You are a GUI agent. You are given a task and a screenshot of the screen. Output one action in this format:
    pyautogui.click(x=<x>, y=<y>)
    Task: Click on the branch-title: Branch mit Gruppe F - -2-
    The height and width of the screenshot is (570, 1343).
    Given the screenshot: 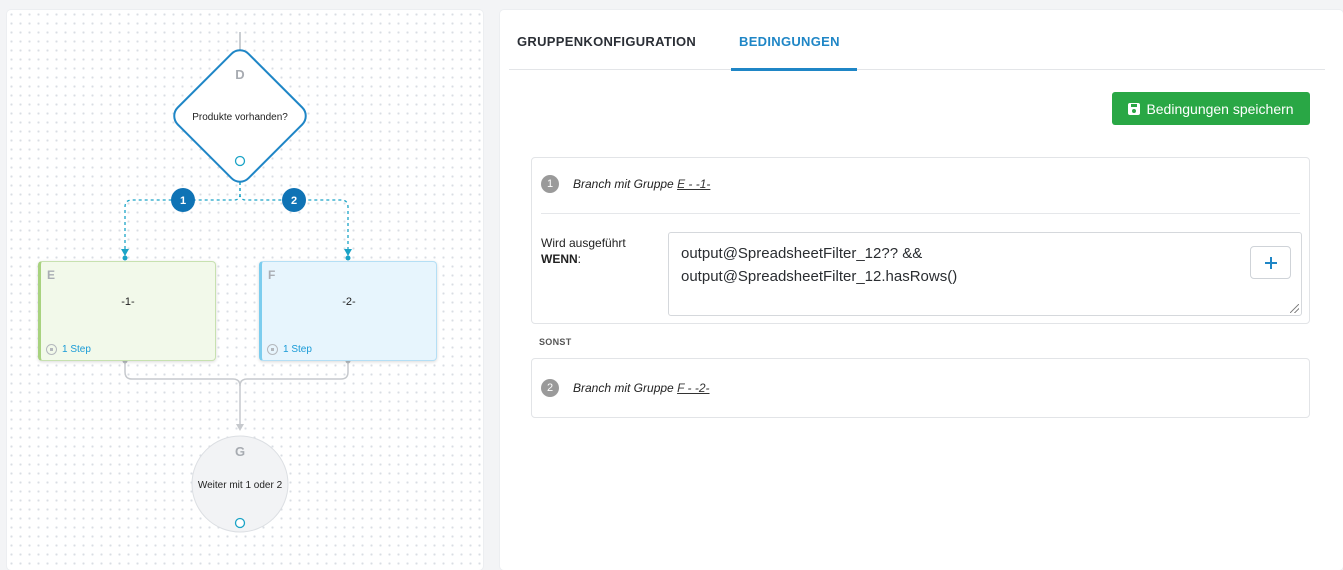 What is the action you would take?
    pyautogui.click(x=641, y=388)
    